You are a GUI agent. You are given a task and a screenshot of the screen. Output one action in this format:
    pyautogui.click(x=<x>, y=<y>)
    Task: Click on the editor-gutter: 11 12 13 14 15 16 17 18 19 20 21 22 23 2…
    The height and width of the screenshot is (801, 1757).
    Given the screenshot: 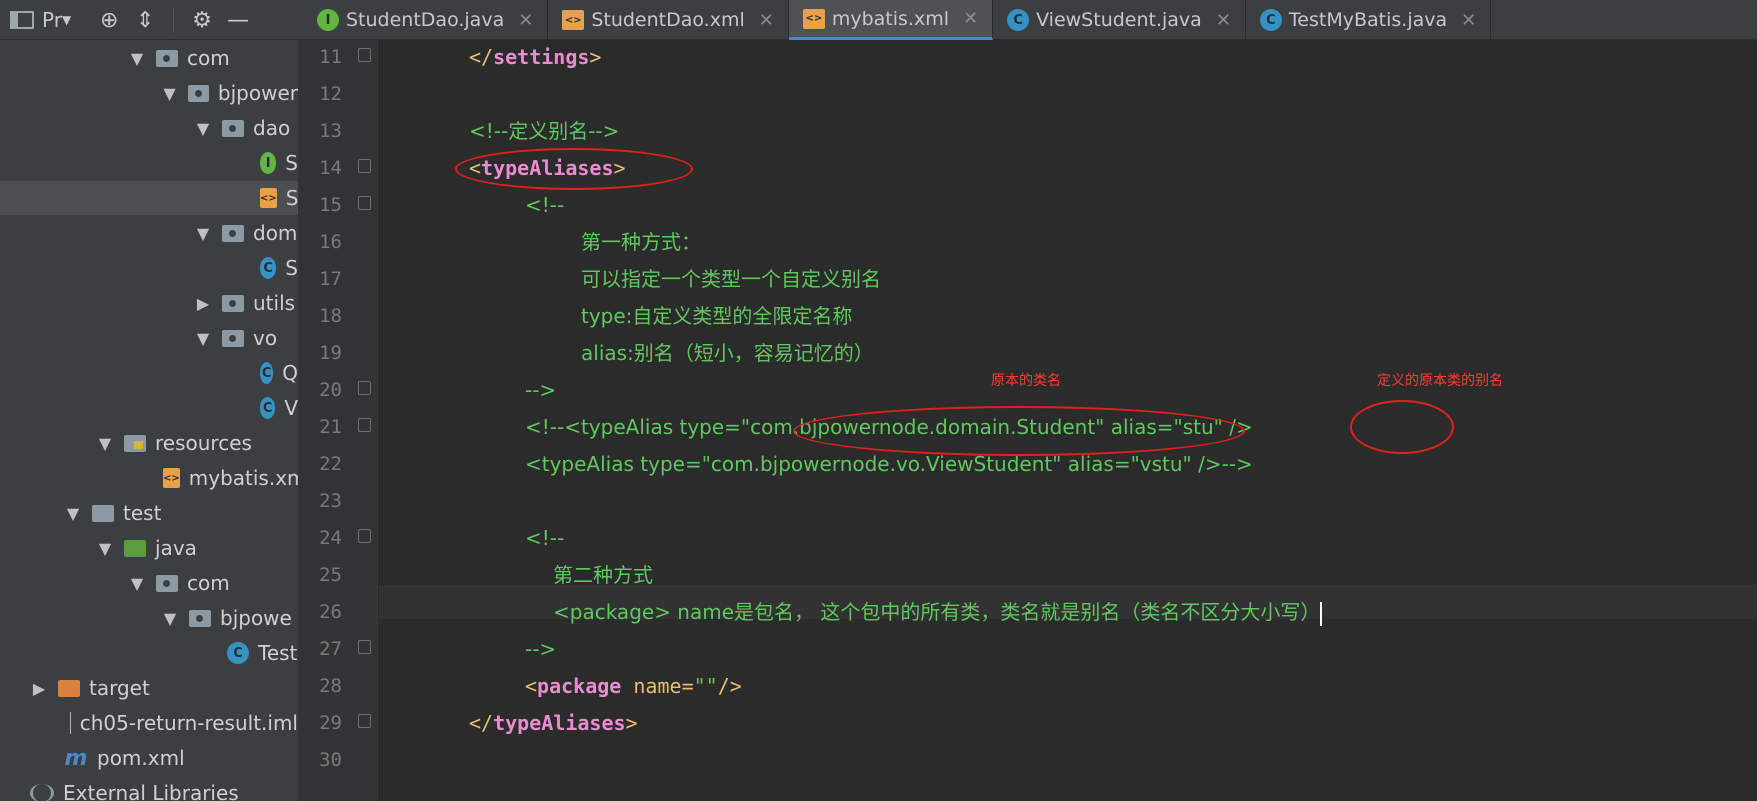 What is the action you would take?
    pyautogui.click(x=338, y=420)
    